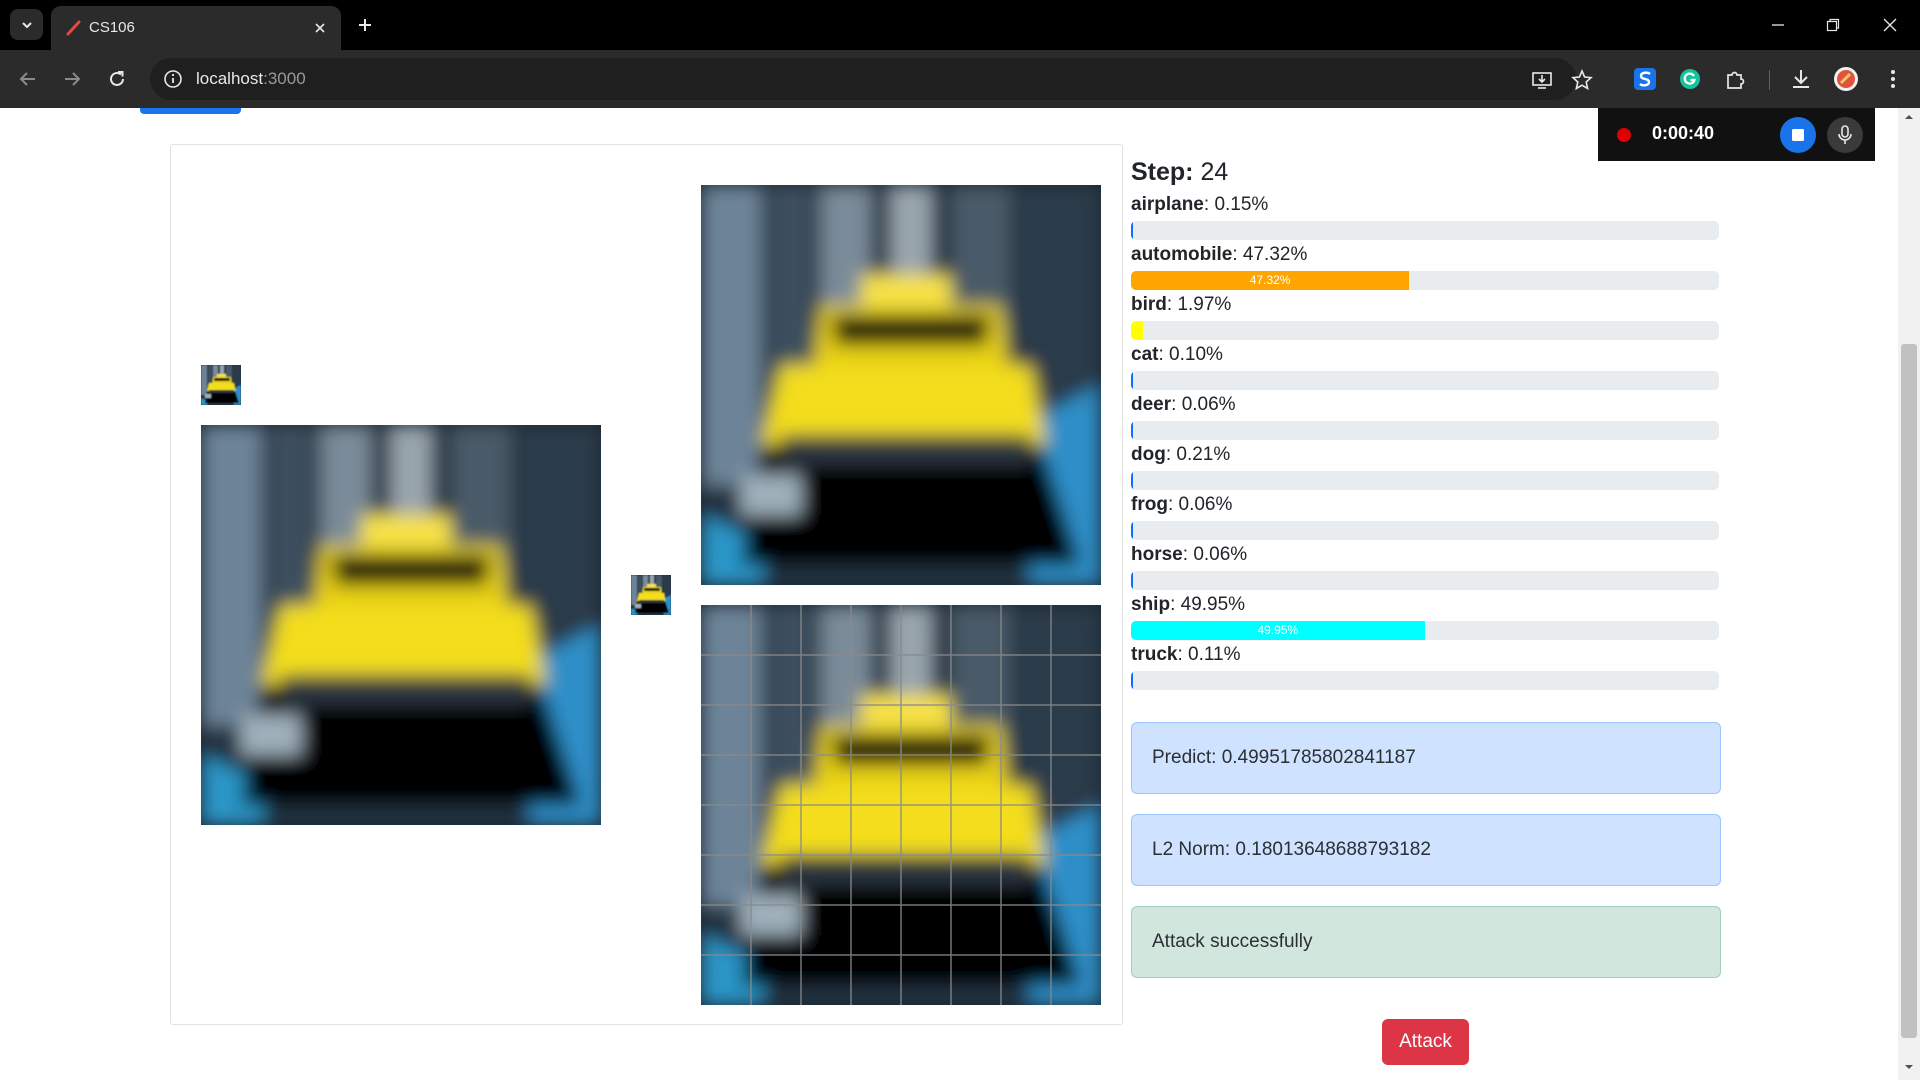 This screenshot has width=1920, height=1080. What do you see at coordinates (1188, 604) in the screenshot?
I see `class-label: ship: 49.95%` at bounding box center [1188, 604].